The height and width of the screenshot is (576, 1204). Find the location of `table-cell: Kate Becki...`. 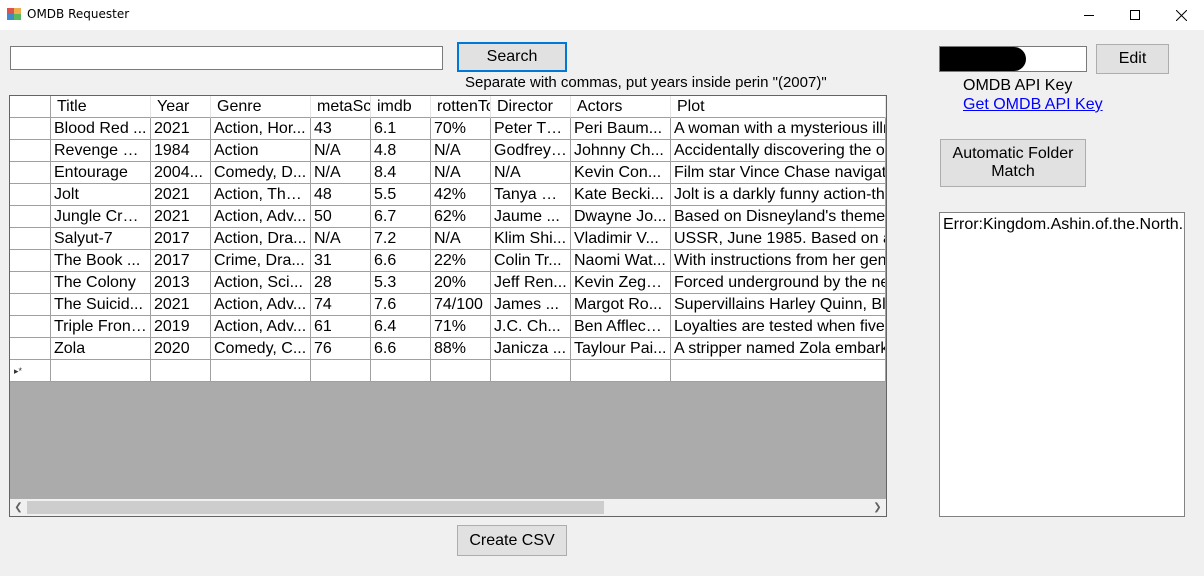

table-cell: Kate Becki... is located at coordinates (621, 195).